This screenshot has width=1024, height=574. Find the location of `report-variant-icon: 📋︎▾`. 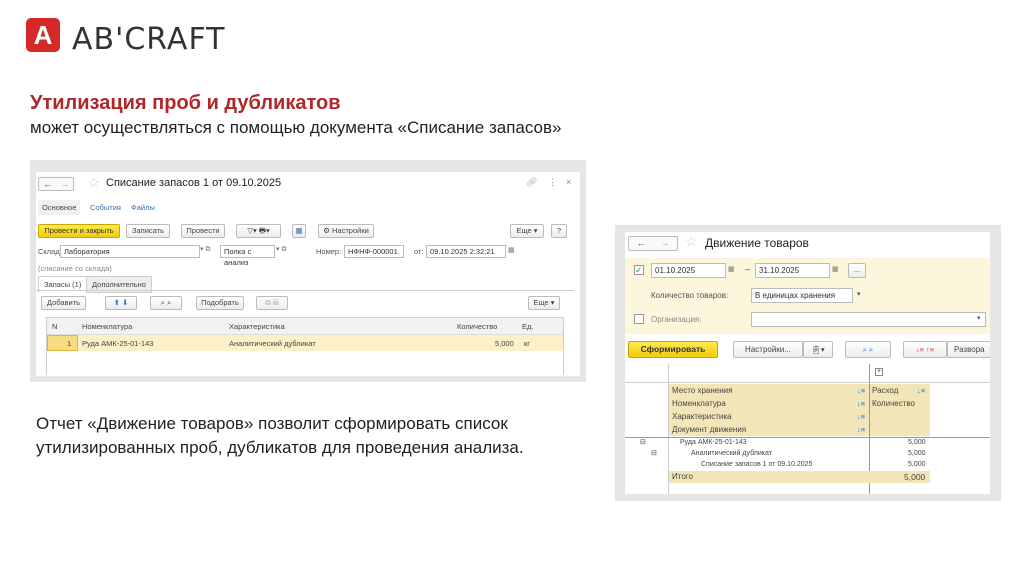

report-variant-icon: 📋︎▾ is located at coordinates (818, 349).